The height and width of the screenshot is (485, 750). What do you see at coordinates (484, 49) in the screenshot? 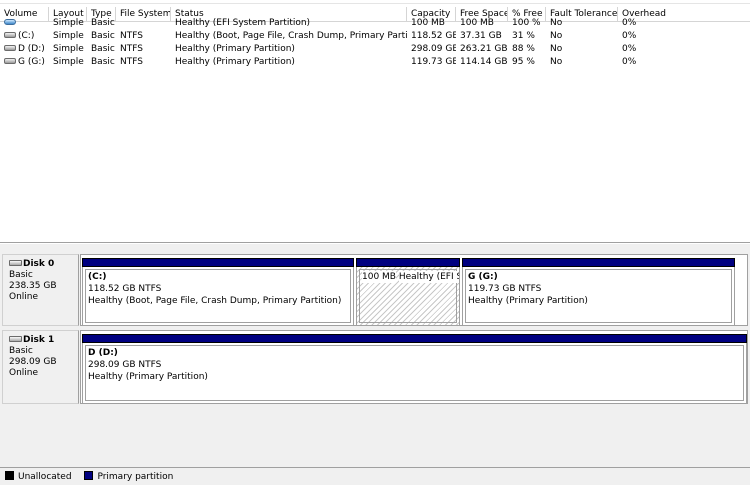
I see `cell-free-space: 263.21 GB` at bounding box center [484, 49].